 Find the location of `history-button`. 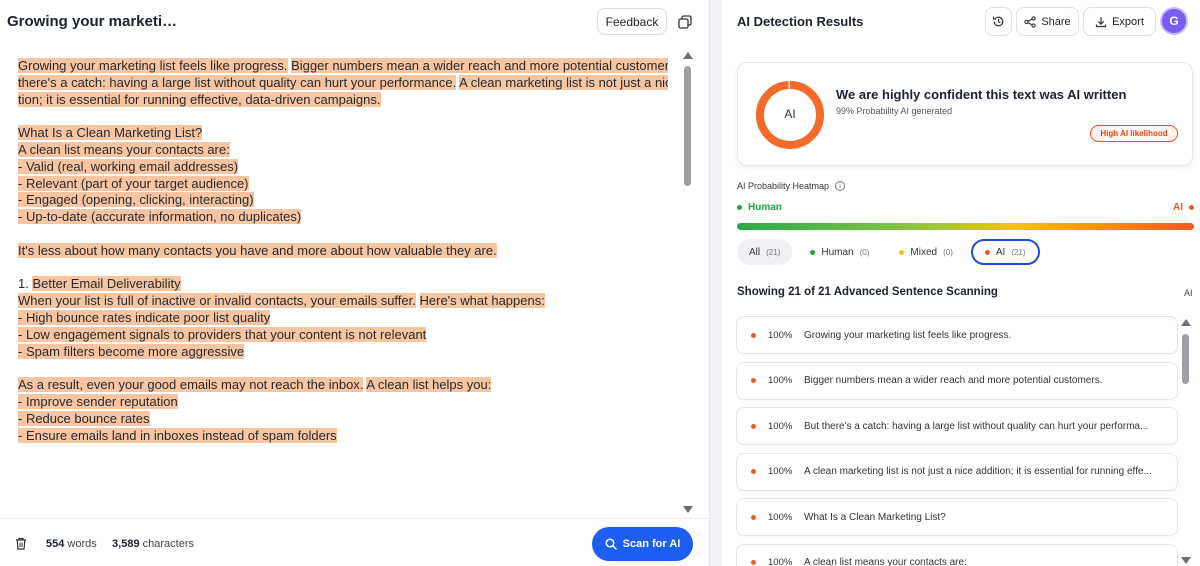

history-button is located at coordinates (998, 21).